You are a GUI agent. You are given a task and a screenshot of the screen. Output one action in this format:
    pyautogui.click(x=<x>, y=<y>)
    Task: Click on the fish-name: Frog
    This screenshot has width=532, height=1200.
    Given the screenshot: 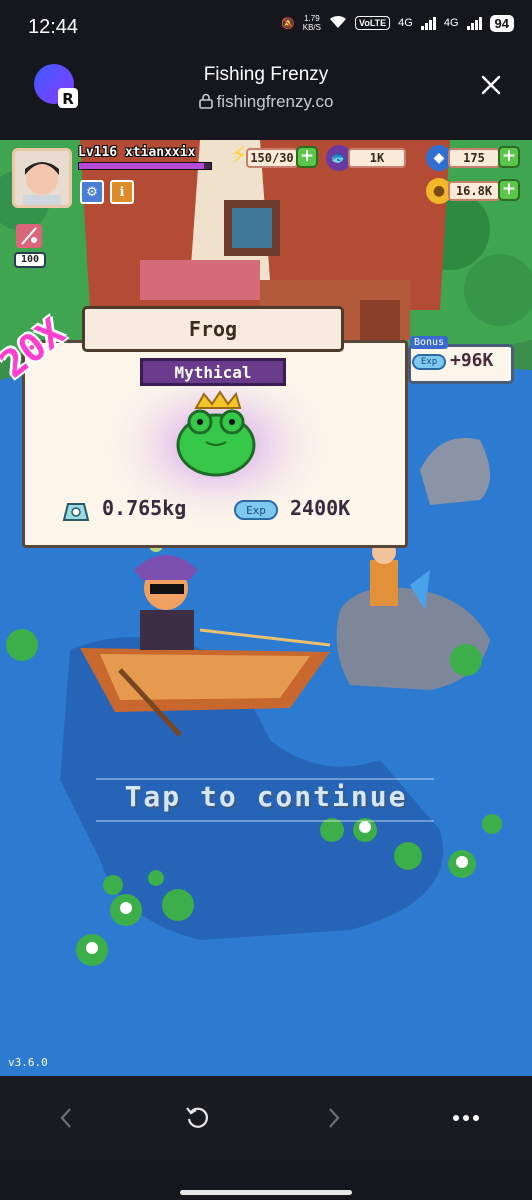 What is the action you would take?
    pyautogui.click(x=213, y=329)
    